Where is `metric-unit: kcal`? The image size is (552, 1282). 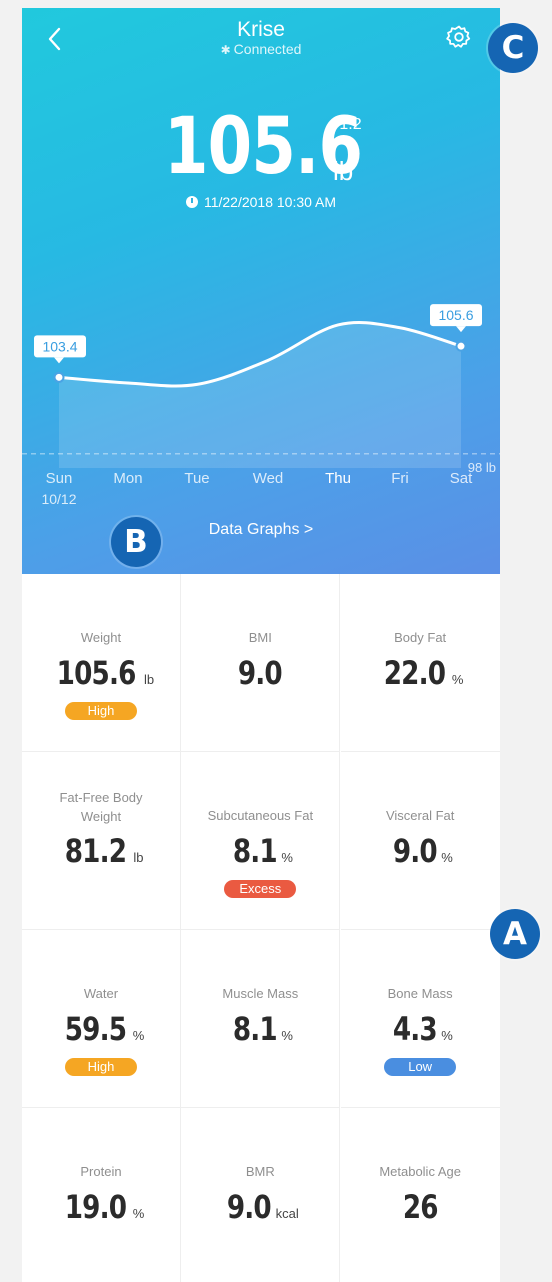
metric-unit: kcal is located at coordinates (287, 1213).